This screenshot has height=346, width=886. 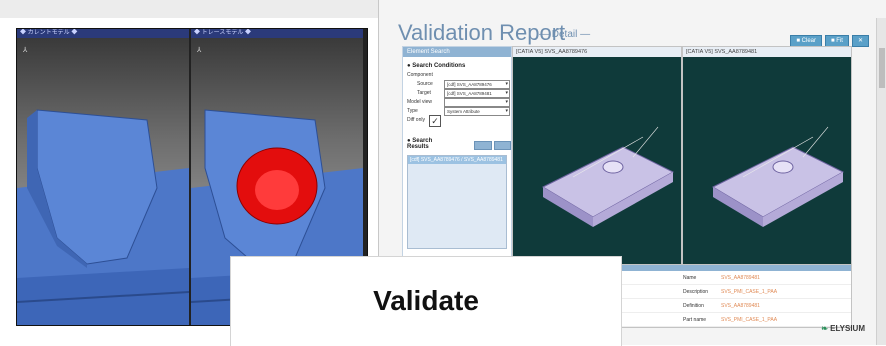 I want to click on model-view-select, so click(x=477, y=102).